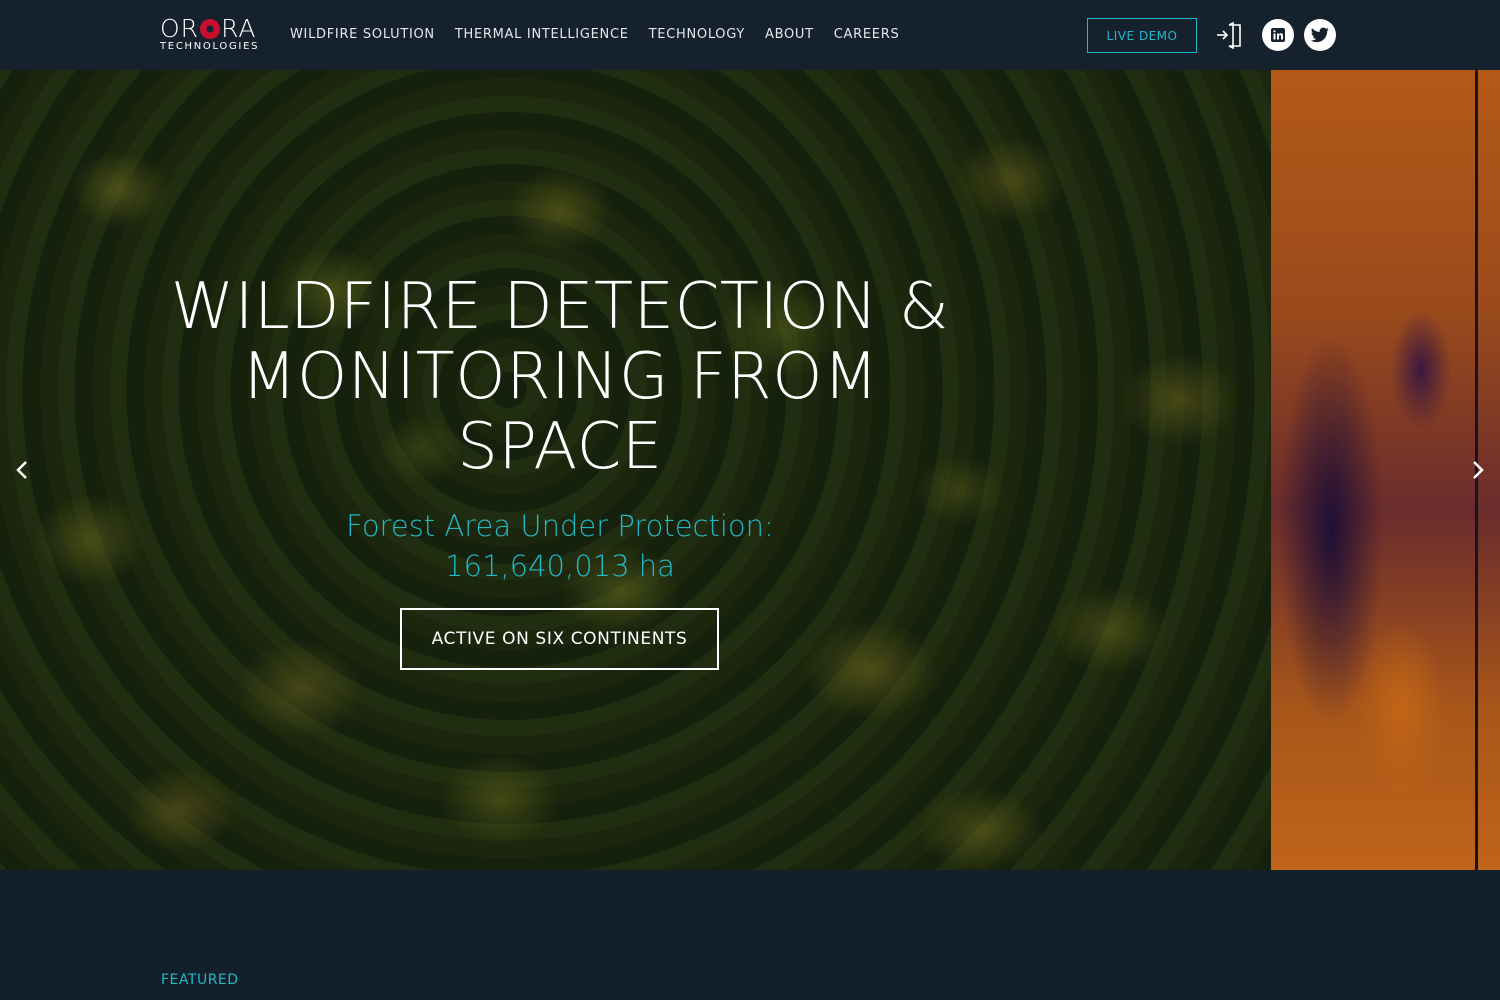  Describe the element at coordinates (789, 34) in the screenshot. I see `nav-item-about: ABOUT` at that location.